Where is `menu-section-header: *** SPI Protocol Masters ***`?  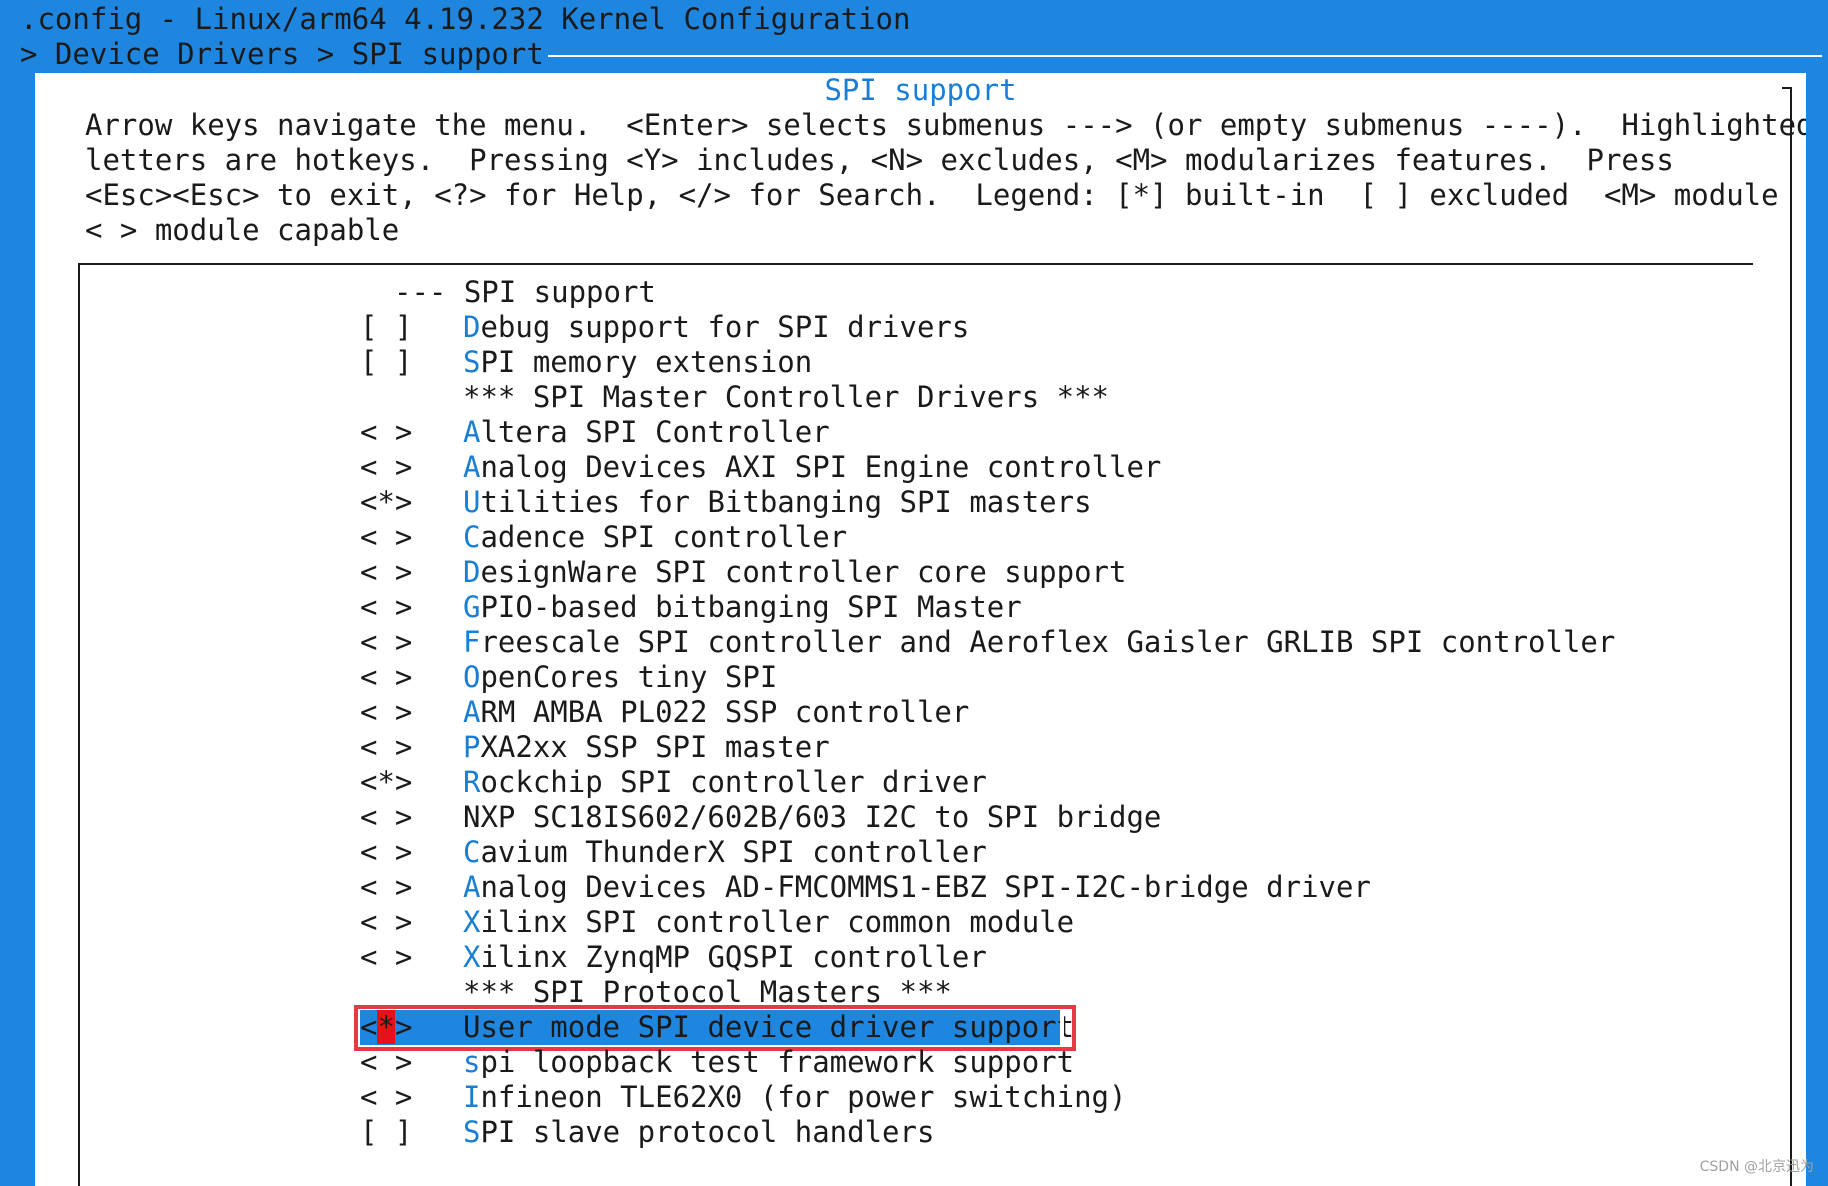
menu-section-header: *** SPI Protocol Masters *** is located at coordinates (916, 992).